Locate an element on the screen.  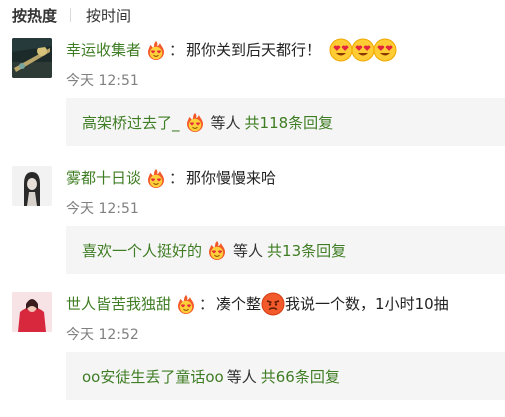
comment-body: 幸运收集者 ： 那你关到后天都行！ is located at coordinates (231, 50).